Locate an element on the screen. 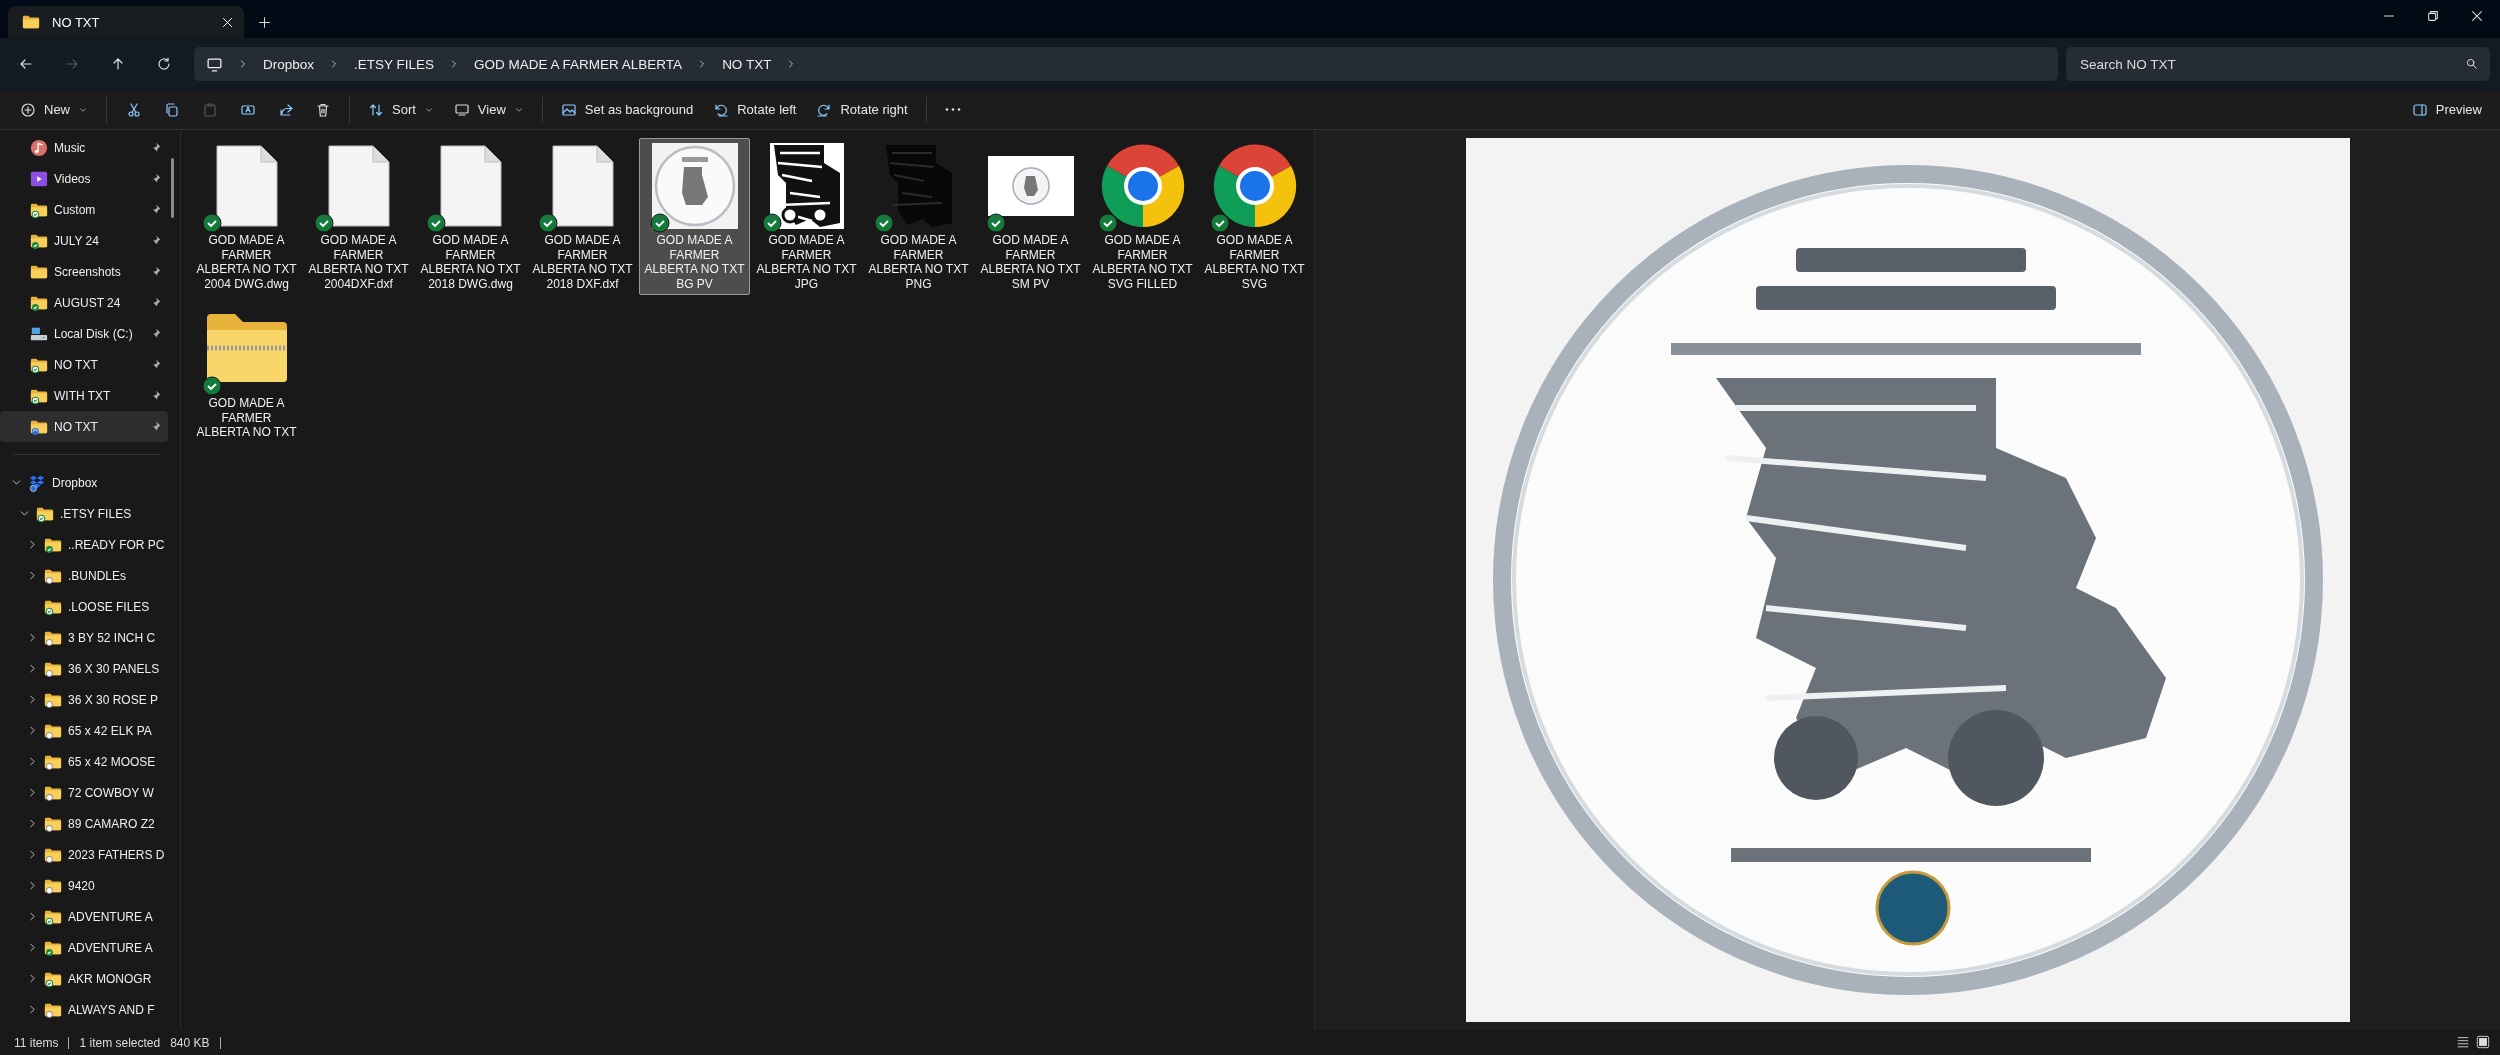 The image size is (2500, 1055). preview-pane-button: Preview is located at coordinates (2446, 109).